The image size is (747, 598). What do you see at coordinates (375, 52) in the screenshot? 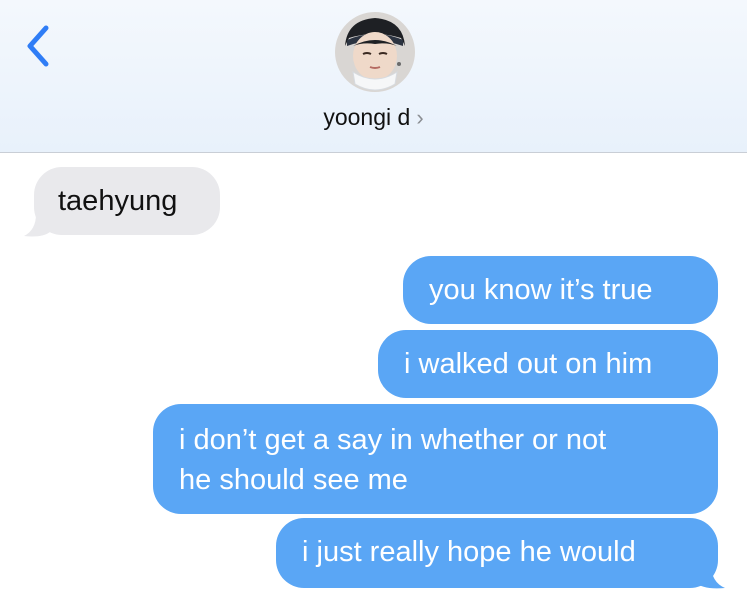
I see `contact-avatar` at bounding box center [375, 52].